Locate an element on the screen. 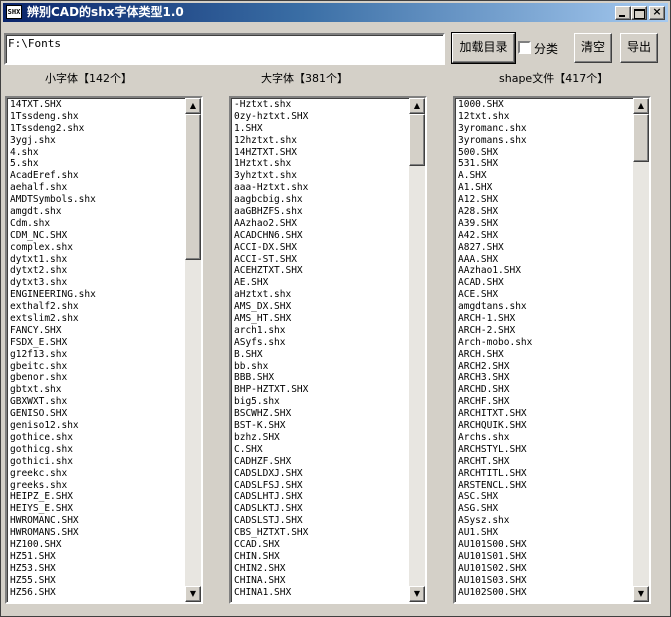 This screenshot has width=671, height=617. list-item: A39.SHX is located at coordinates (546, 224).